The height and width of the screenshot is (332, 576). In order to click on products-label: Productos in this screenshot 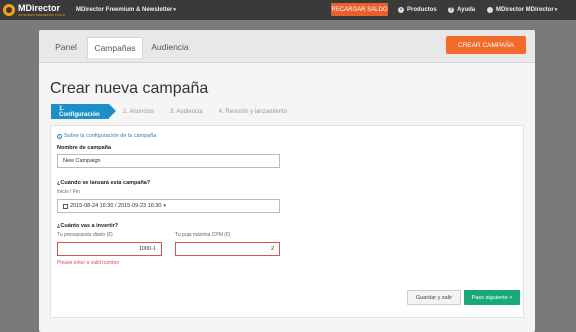, I will do `click(422, 10)`.